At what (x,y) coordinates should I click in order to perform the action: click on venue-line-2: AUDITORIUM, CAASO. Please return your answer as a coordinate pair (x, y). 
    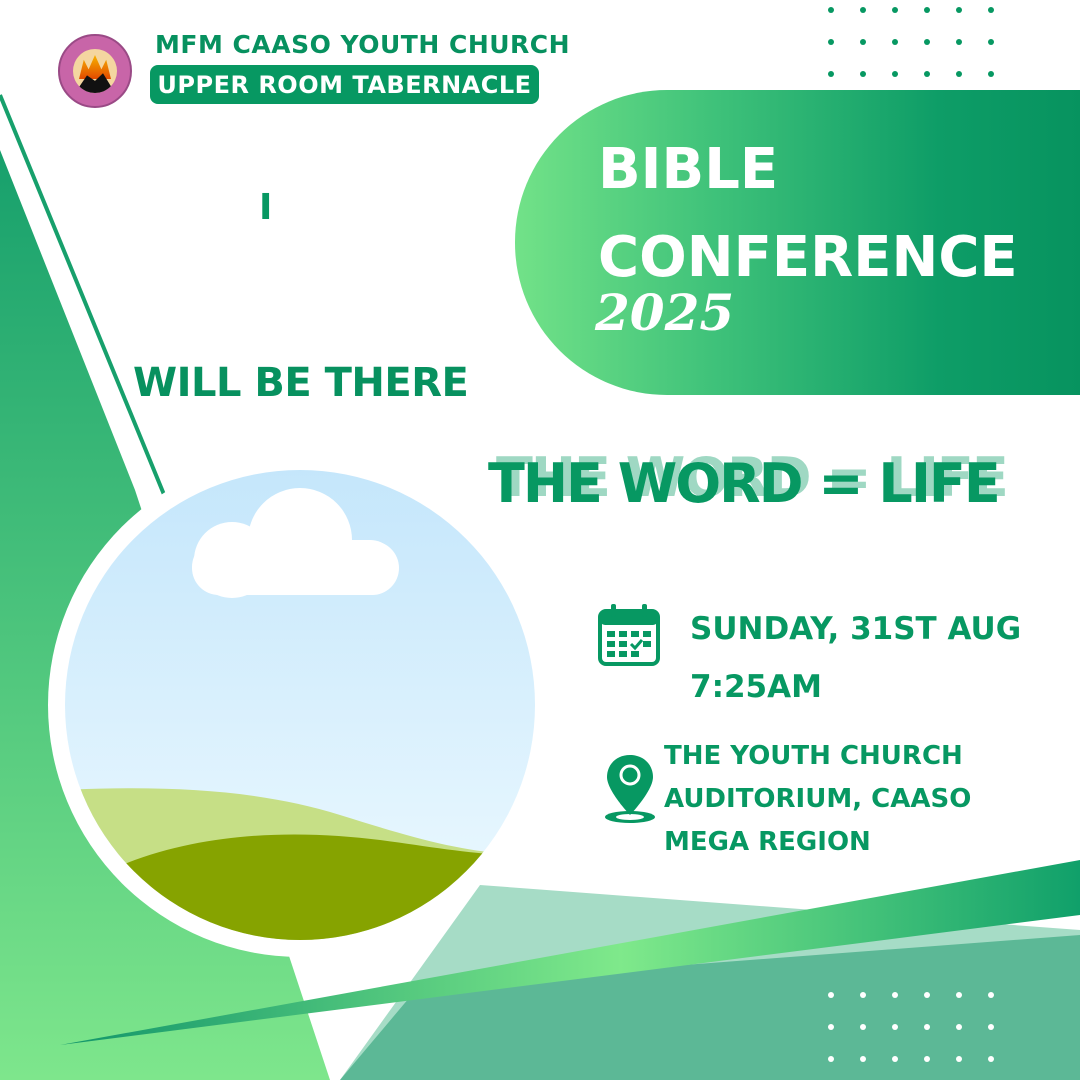
    Looking at the image, I should click on (818, 799).